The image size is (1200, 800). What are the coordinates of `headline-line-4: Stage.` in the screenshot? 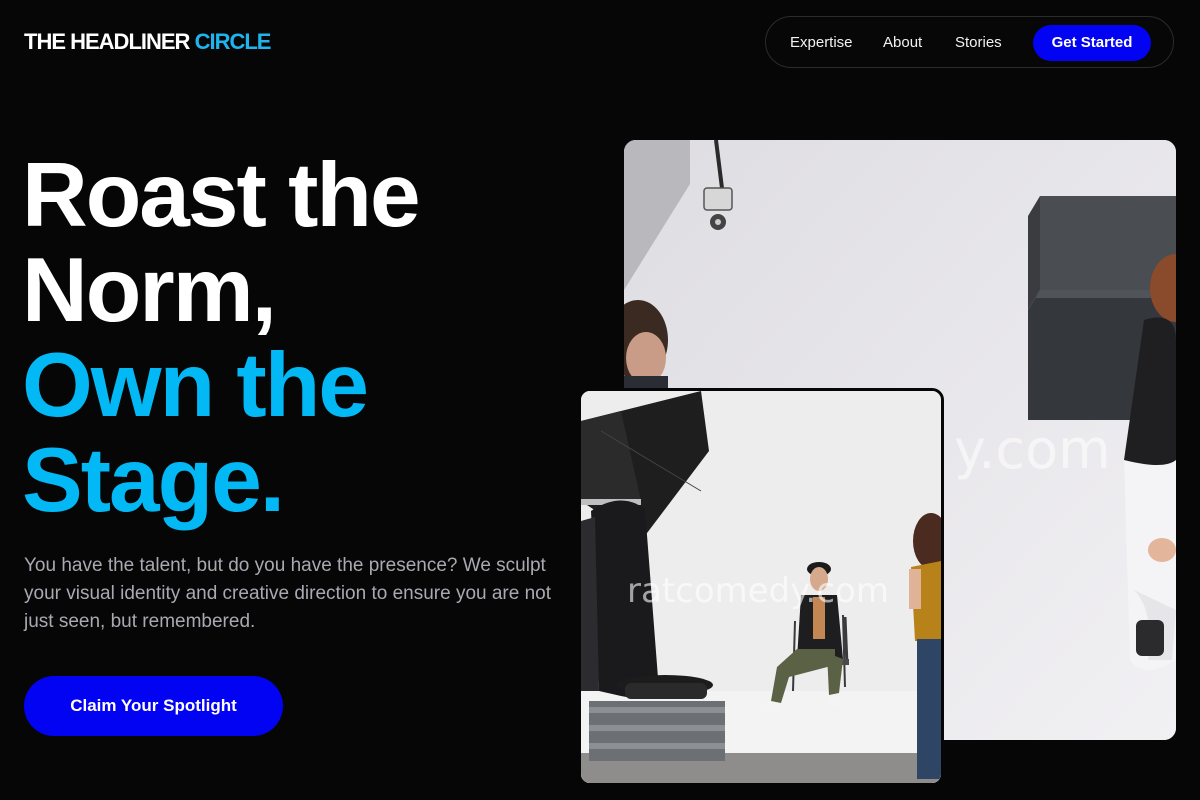 It's located at (153, 480).